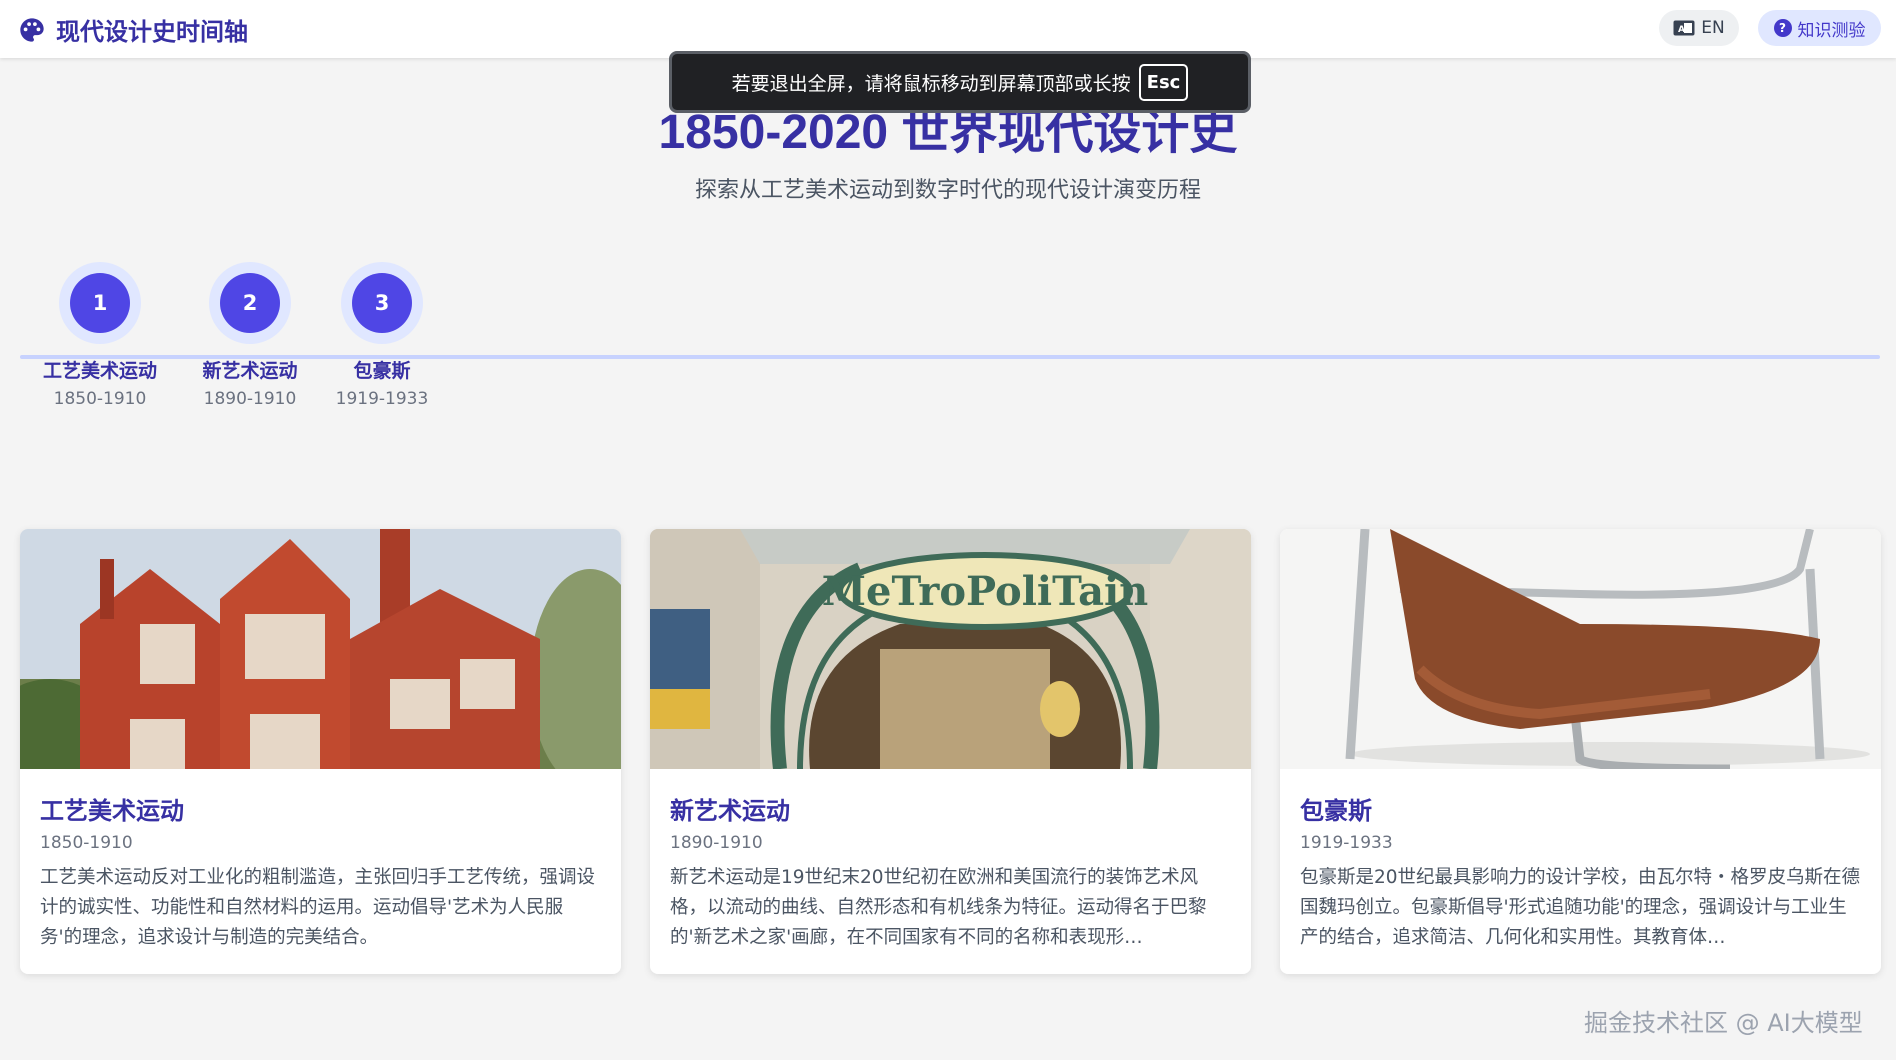 The width and height of the screenshot is (1896, 1060). Describe the element at coordinates (250, 371) in the screenshot. I see `timeline-label: 新艺术运动` at that location.